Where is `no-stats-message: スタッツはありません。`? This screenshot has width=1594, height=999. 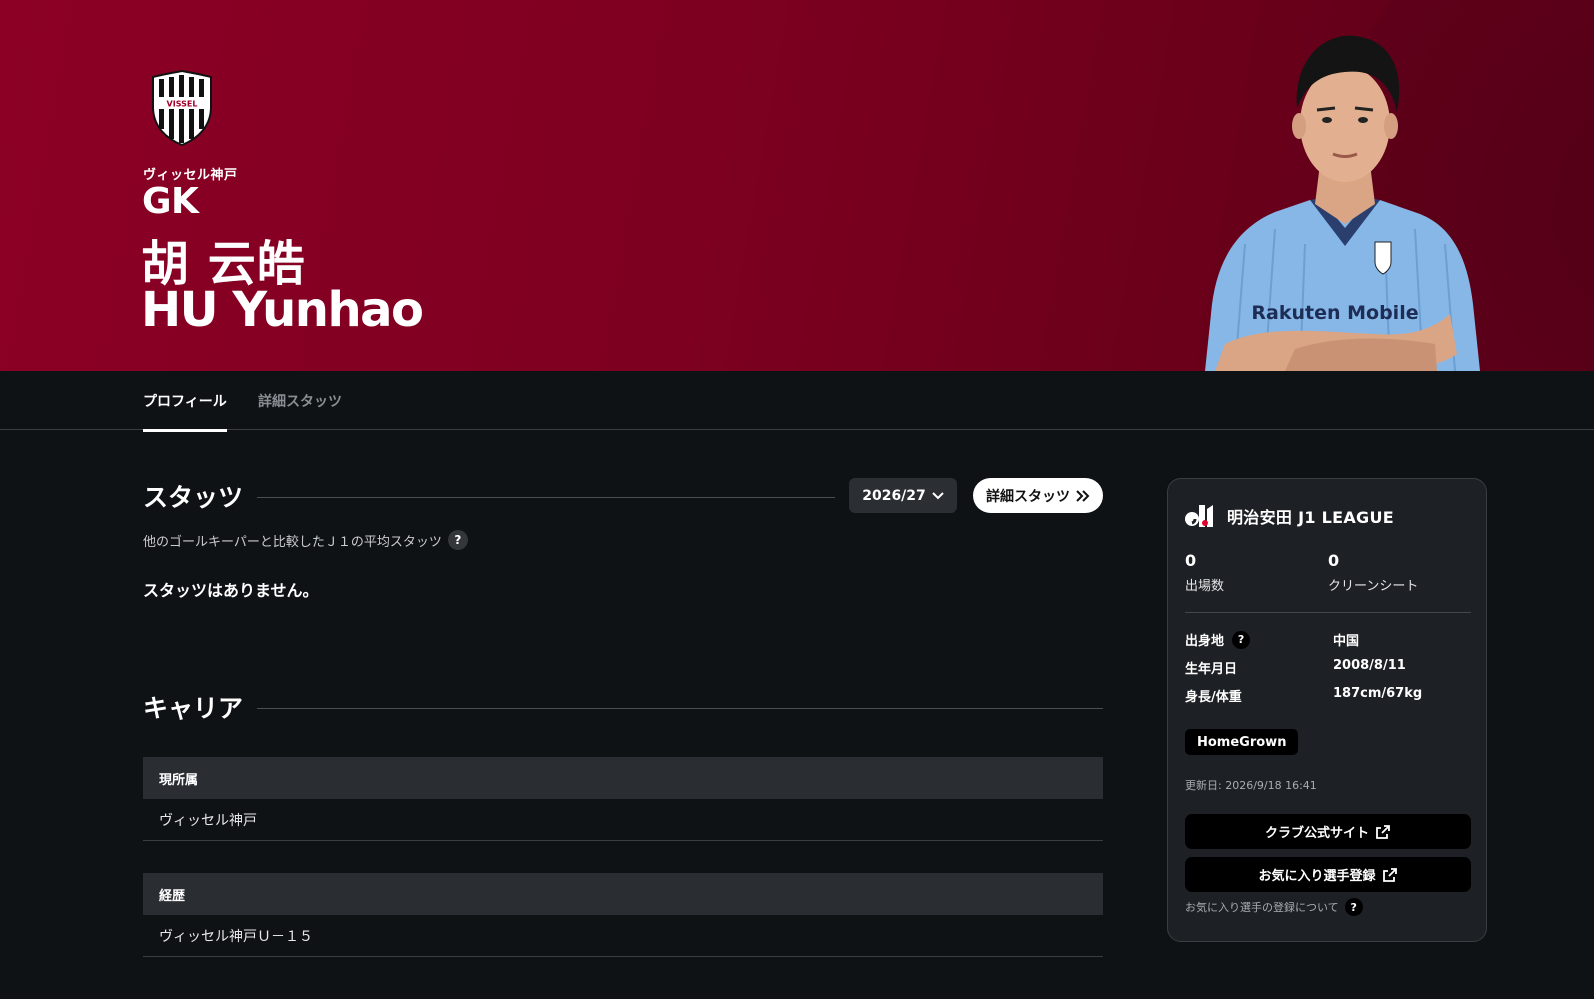
no-stats-message: スタッツはありません。 is located at coordinates (231, 590).